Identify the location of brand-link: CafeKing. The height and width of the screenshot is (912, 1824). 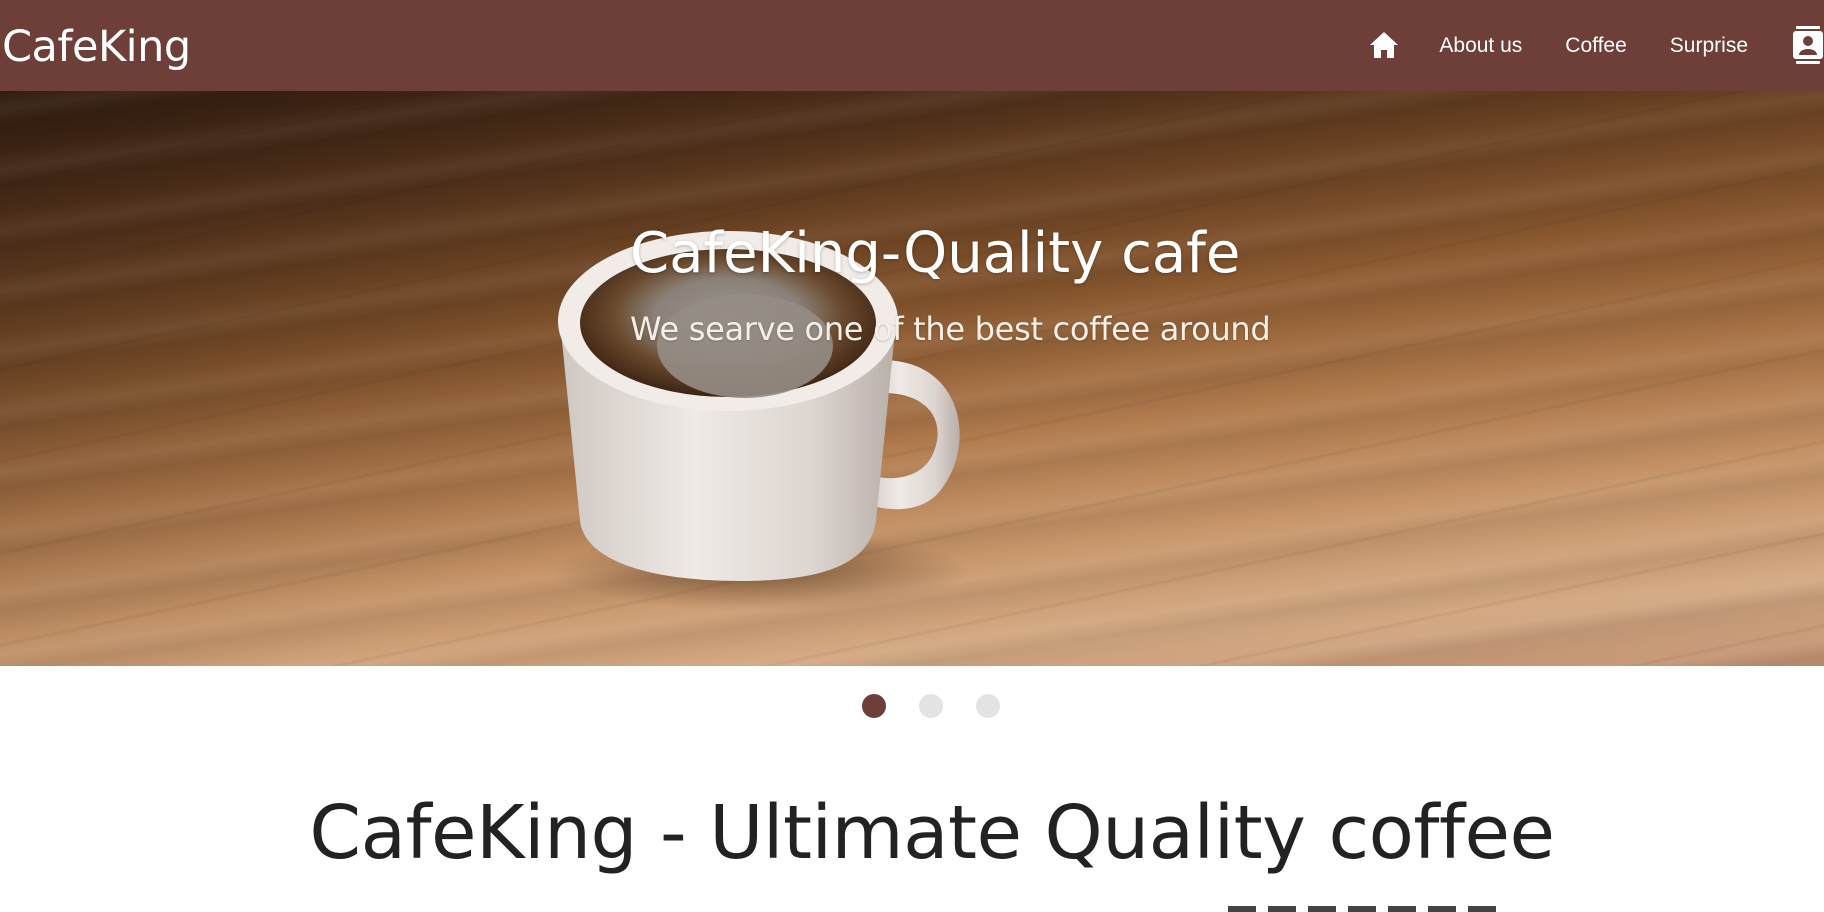
(96, 45).